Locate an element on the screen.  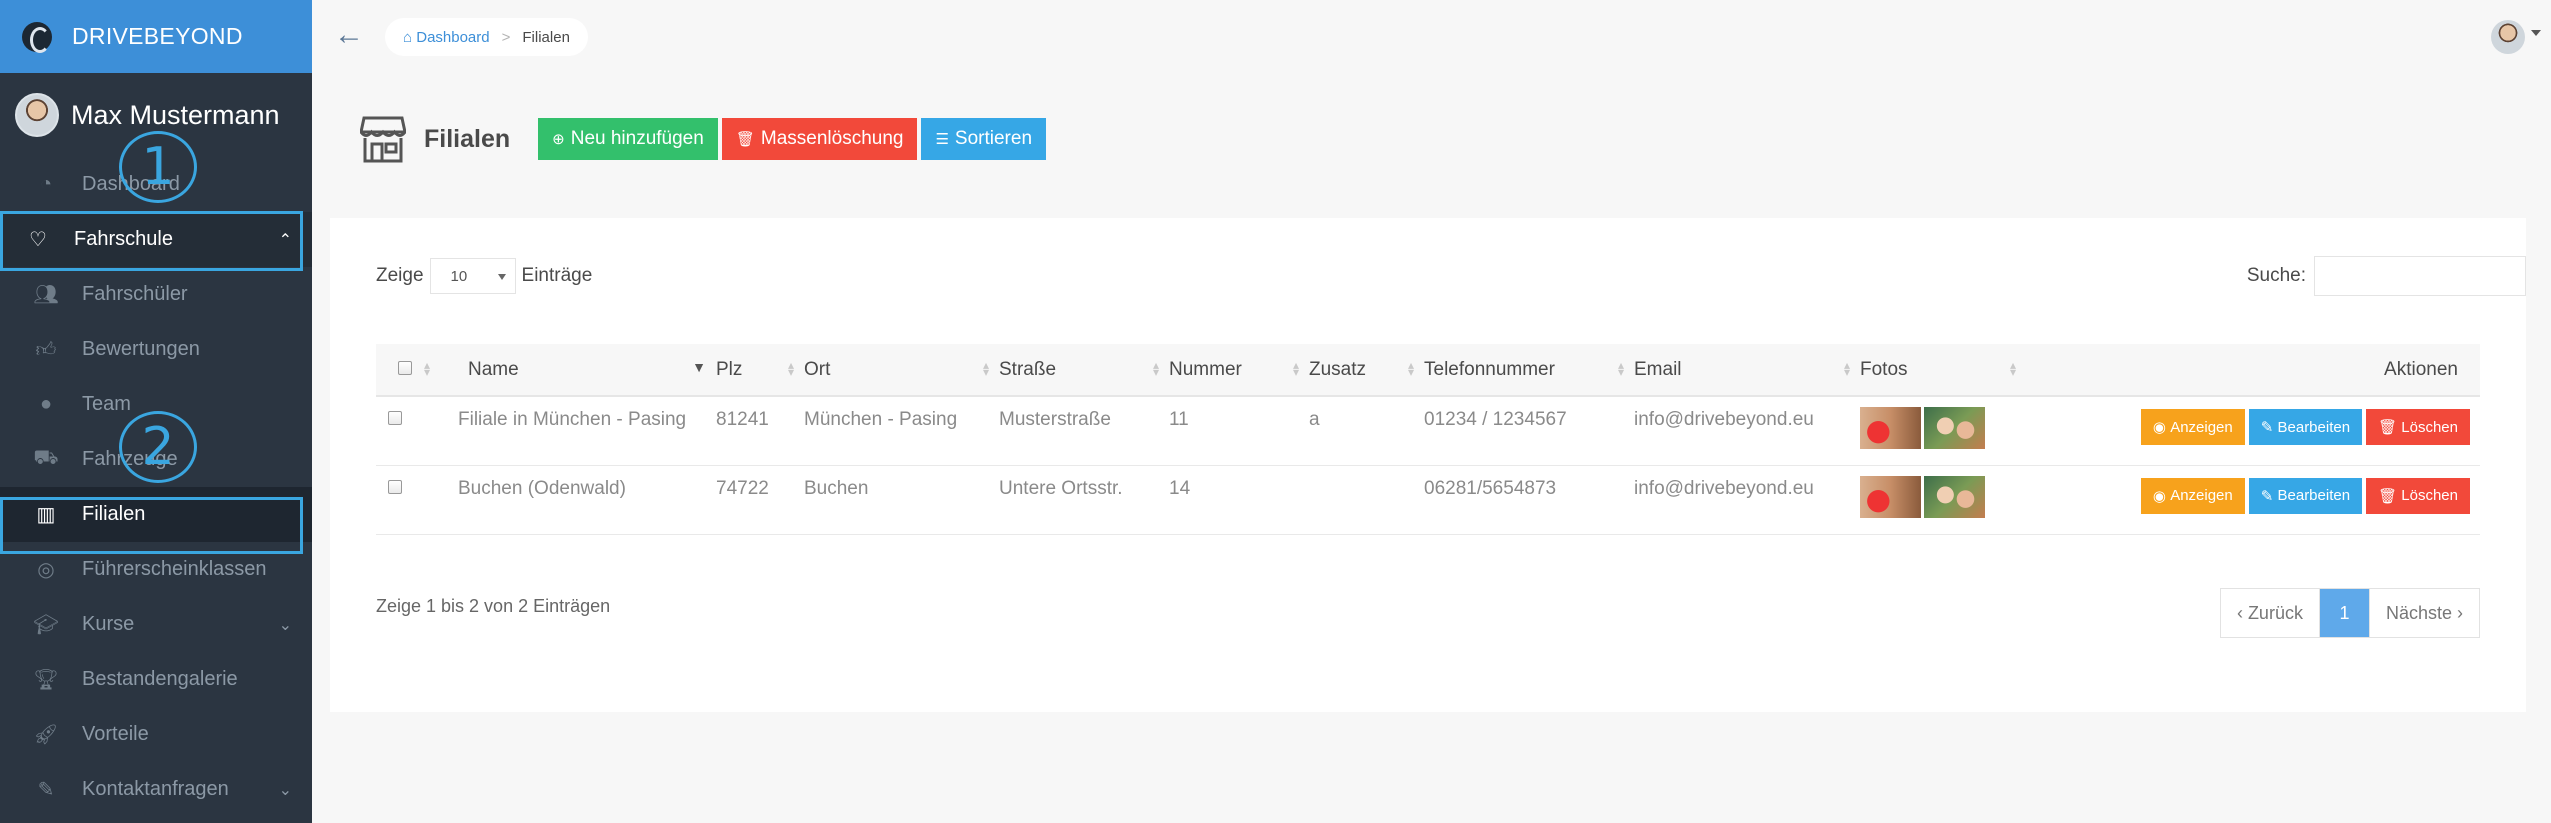
pagination-page-1: 1 is located at coordinates (2344, 613).